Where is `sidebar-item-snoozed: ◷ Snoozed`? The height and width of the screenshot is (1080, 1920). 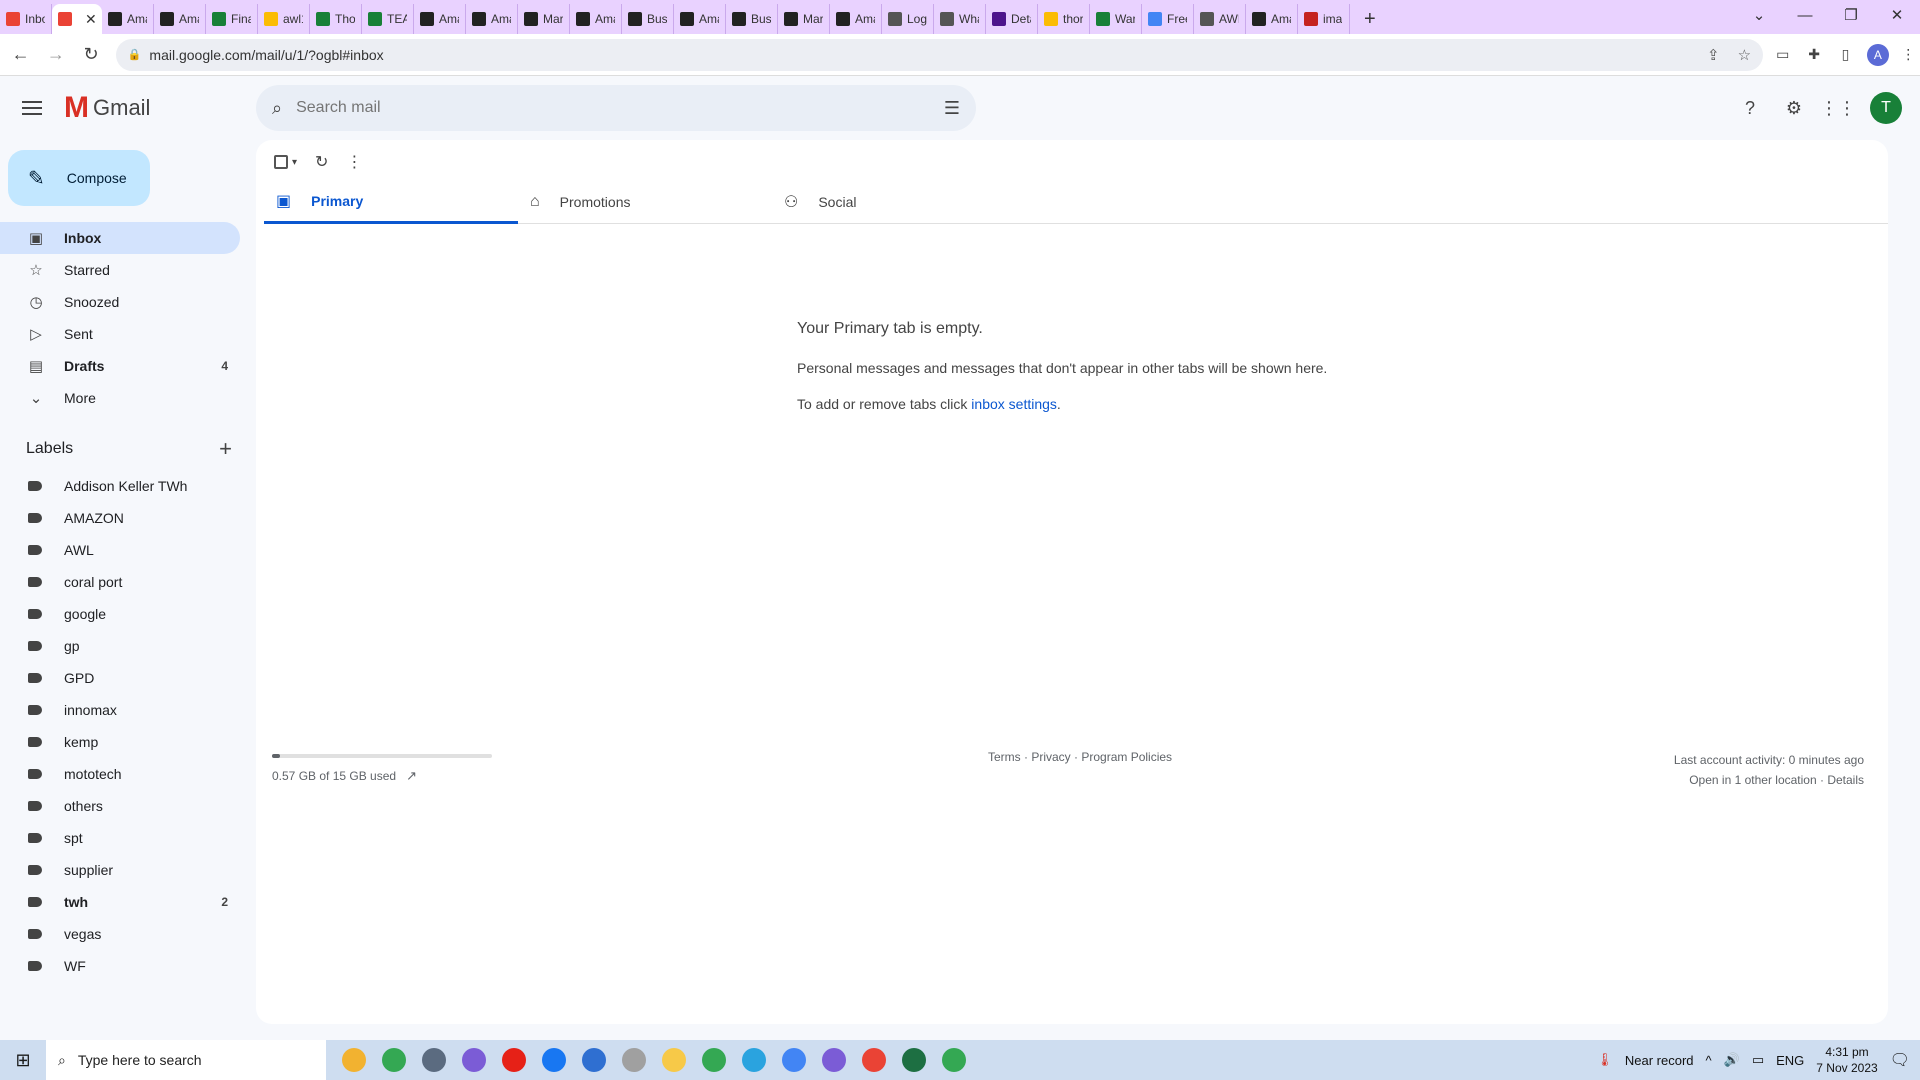 sidebar-item-snoozed: ◷ Snoozed is located at coordinates (120, 302).